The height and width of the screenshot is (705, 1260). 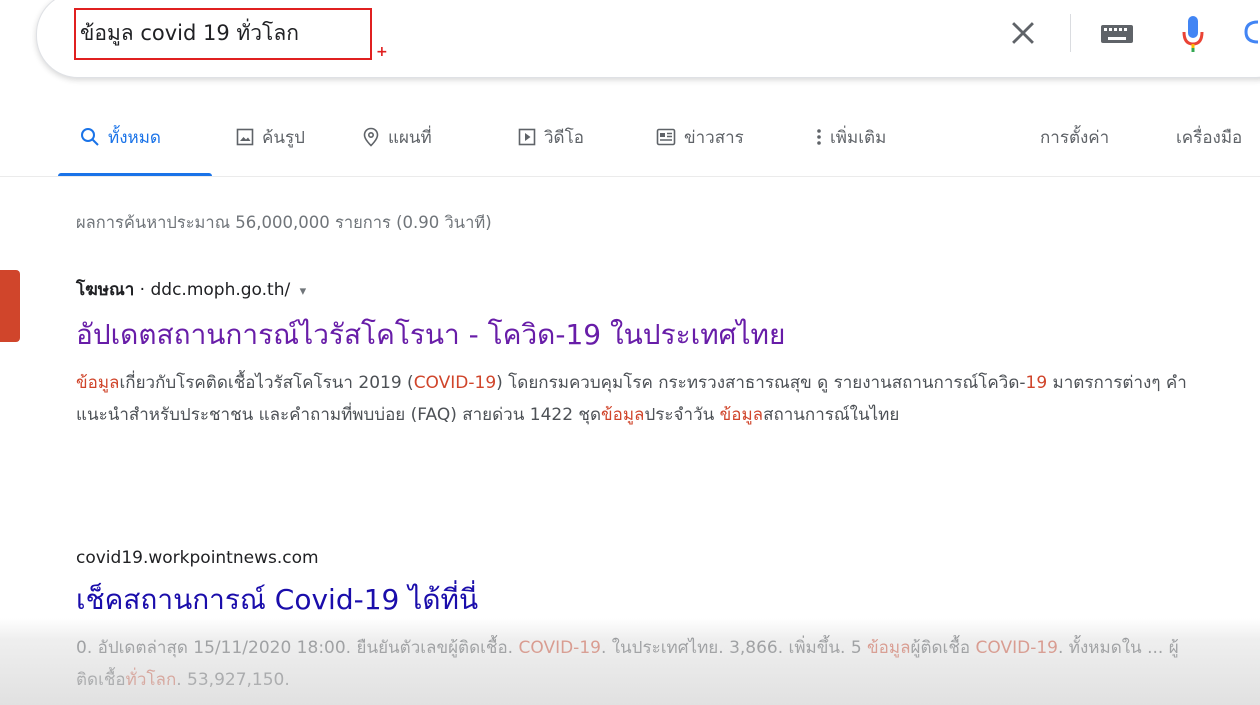 What do you see at coordinates (303, 291) in the screenshot?
I see `dropdown-arrow-icon: ▾` at bounding box center [303, 291].